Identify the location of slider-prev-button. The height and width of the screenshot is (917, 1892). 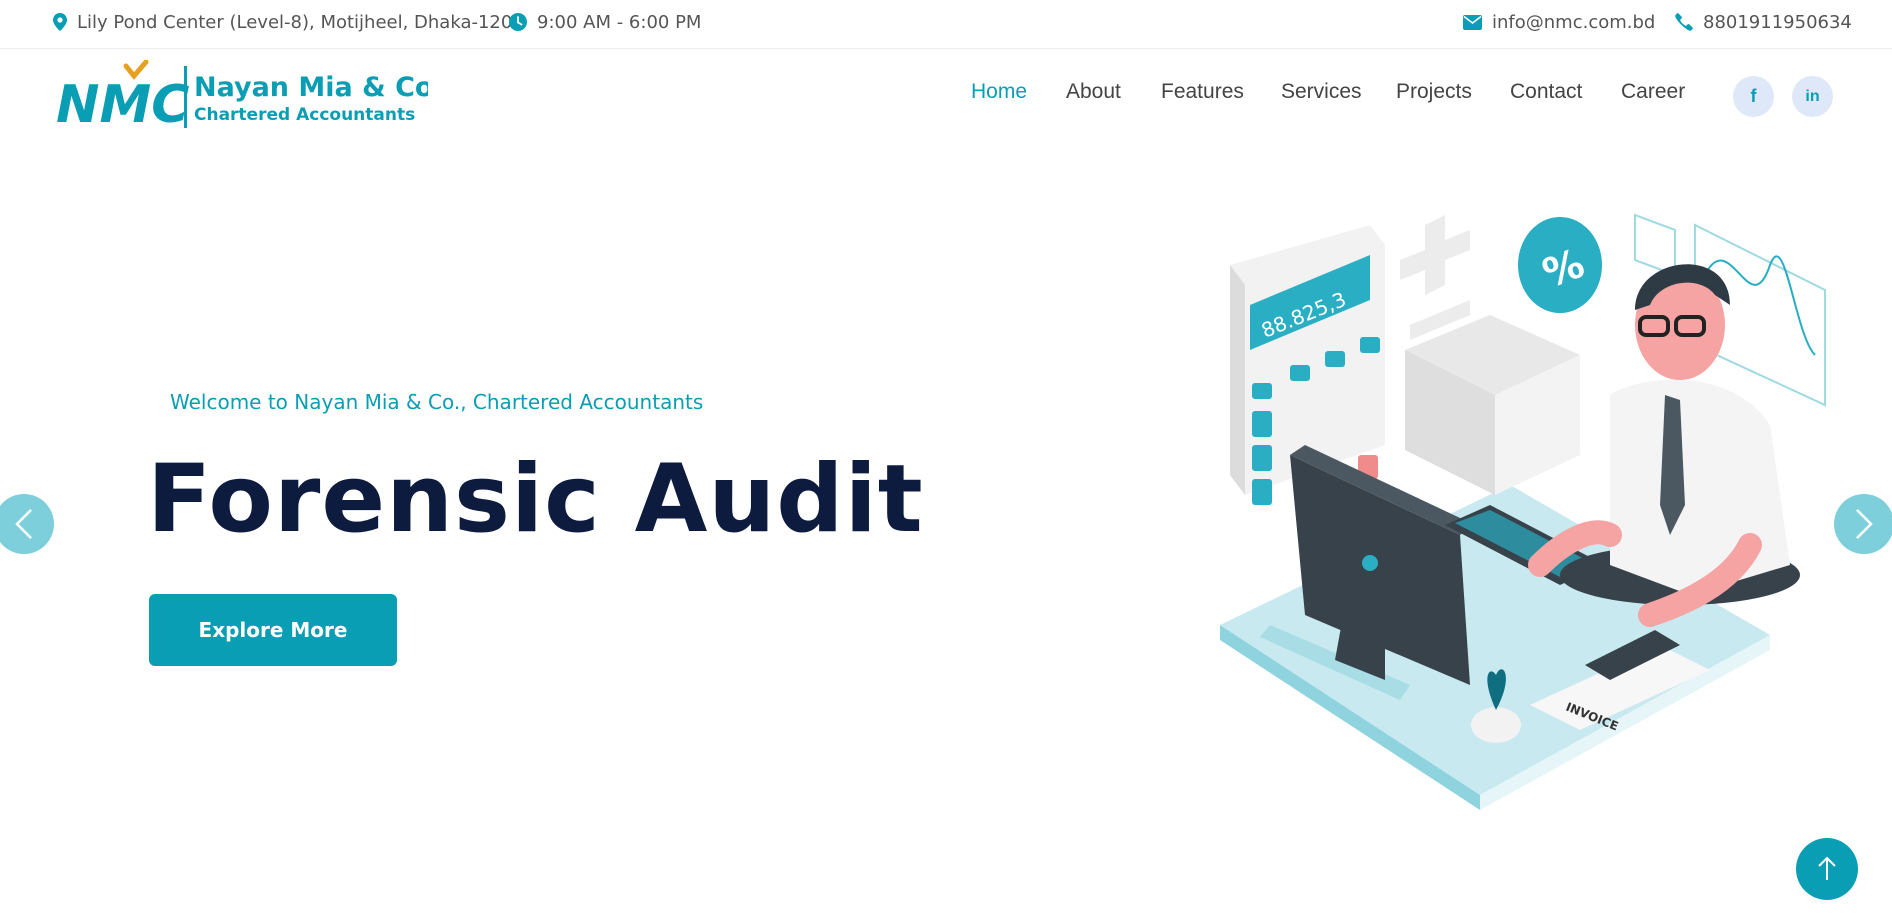
(27, 524).